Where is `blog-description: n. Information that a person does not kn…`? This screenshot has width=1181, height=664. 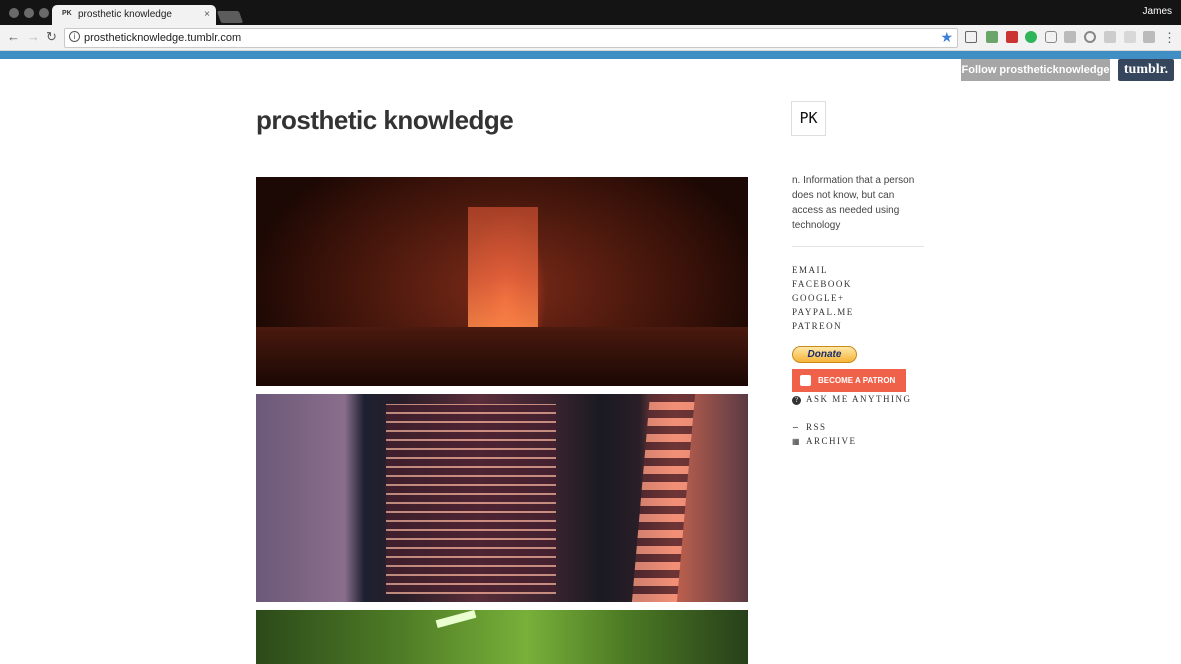
blog-description: n. Information that a person does not kn… is located at coordinates (853, 203).